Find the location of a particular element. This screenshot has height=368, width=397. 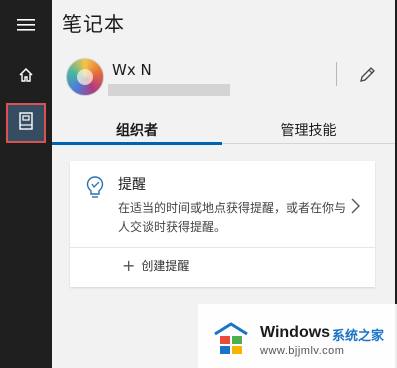

hamburger-icon is located at coordinates (26, 25).